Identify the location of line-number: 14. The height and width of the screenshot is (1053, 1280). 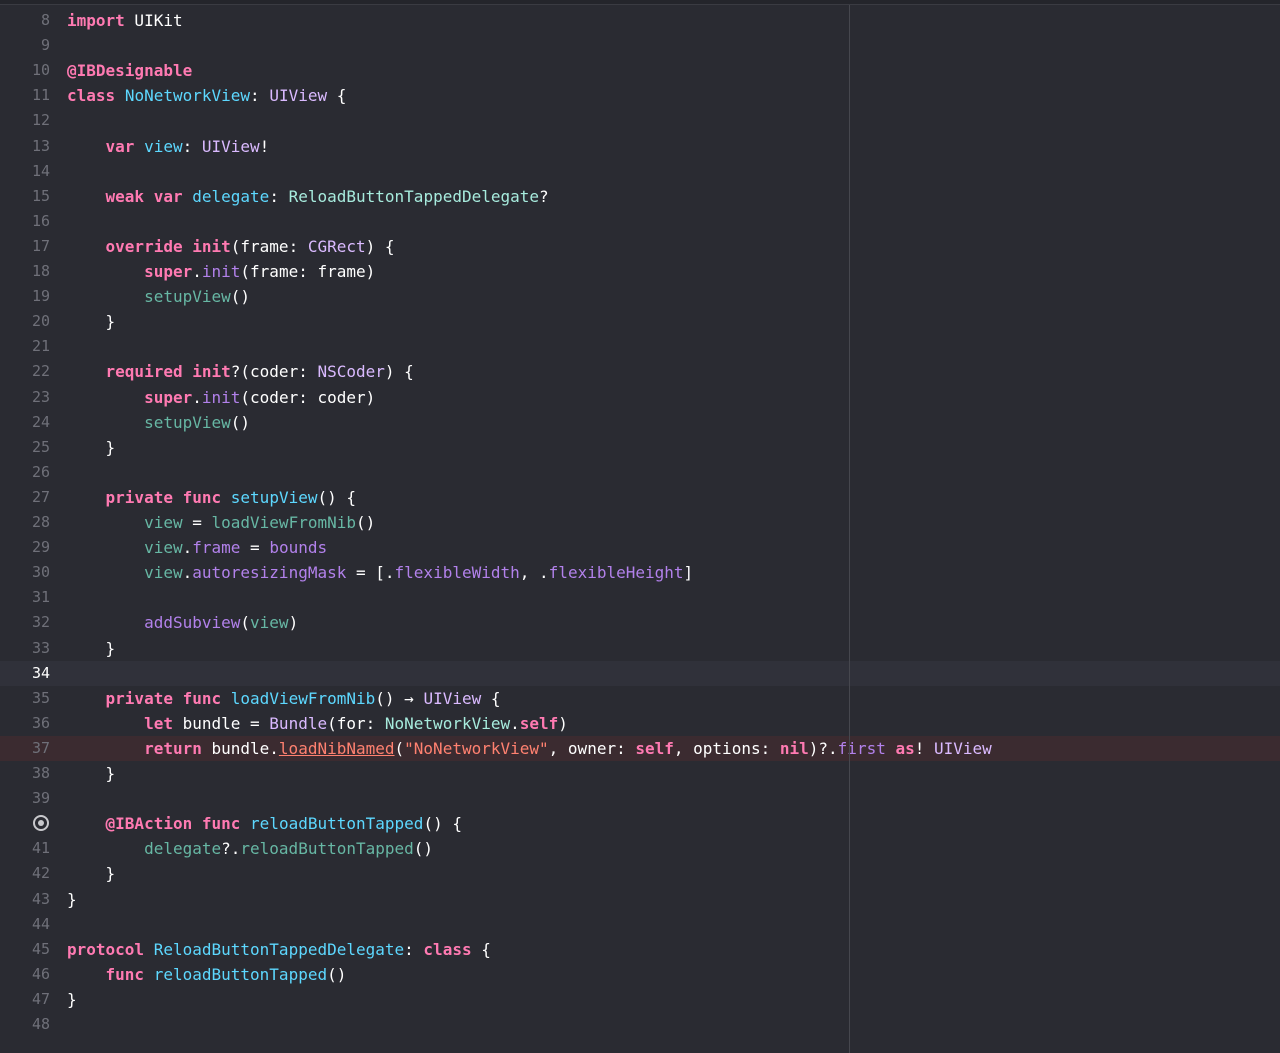
(25, 171).